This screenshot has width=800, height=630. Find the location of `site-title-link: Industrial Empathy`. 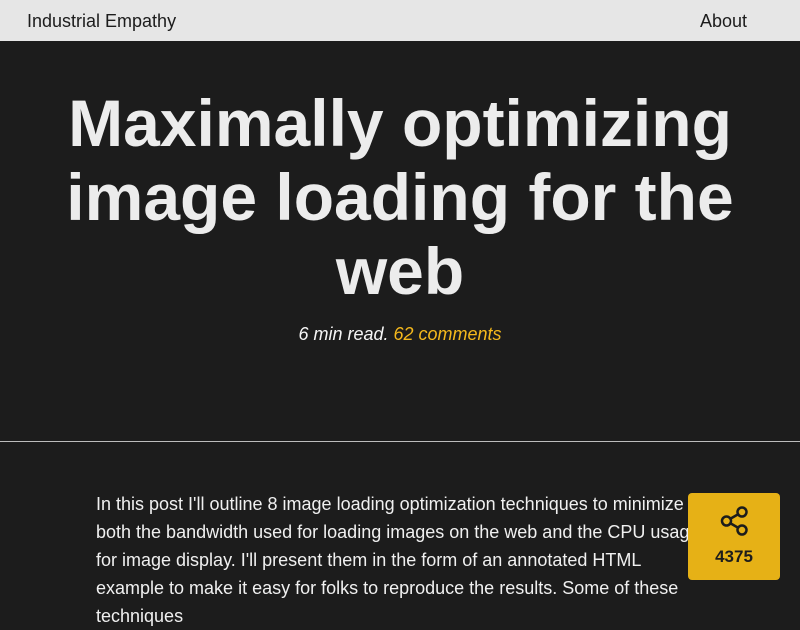

site-title-link: Industrial Empathy is located at coordinates (101, 21).